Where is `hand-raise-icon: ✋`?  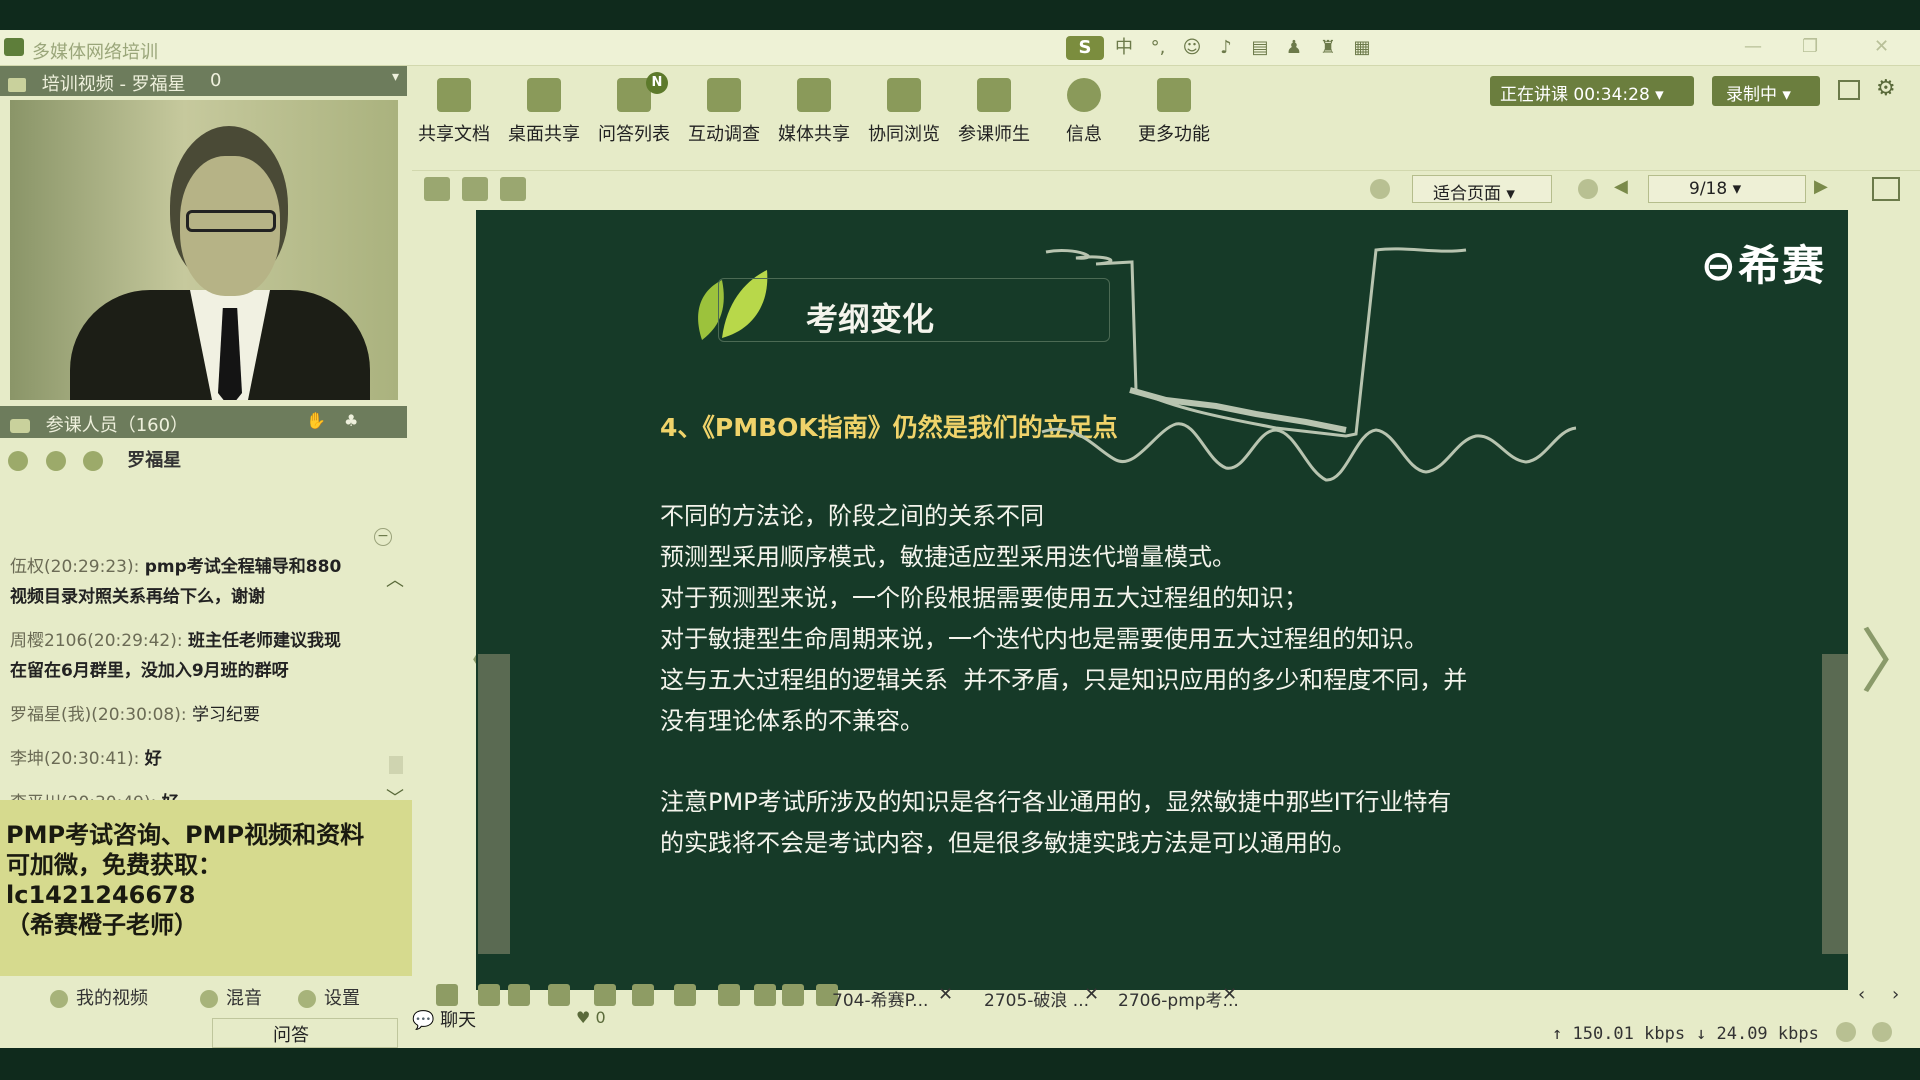
hand-raise-icon: ✋ is located at coordinates (316, 420).